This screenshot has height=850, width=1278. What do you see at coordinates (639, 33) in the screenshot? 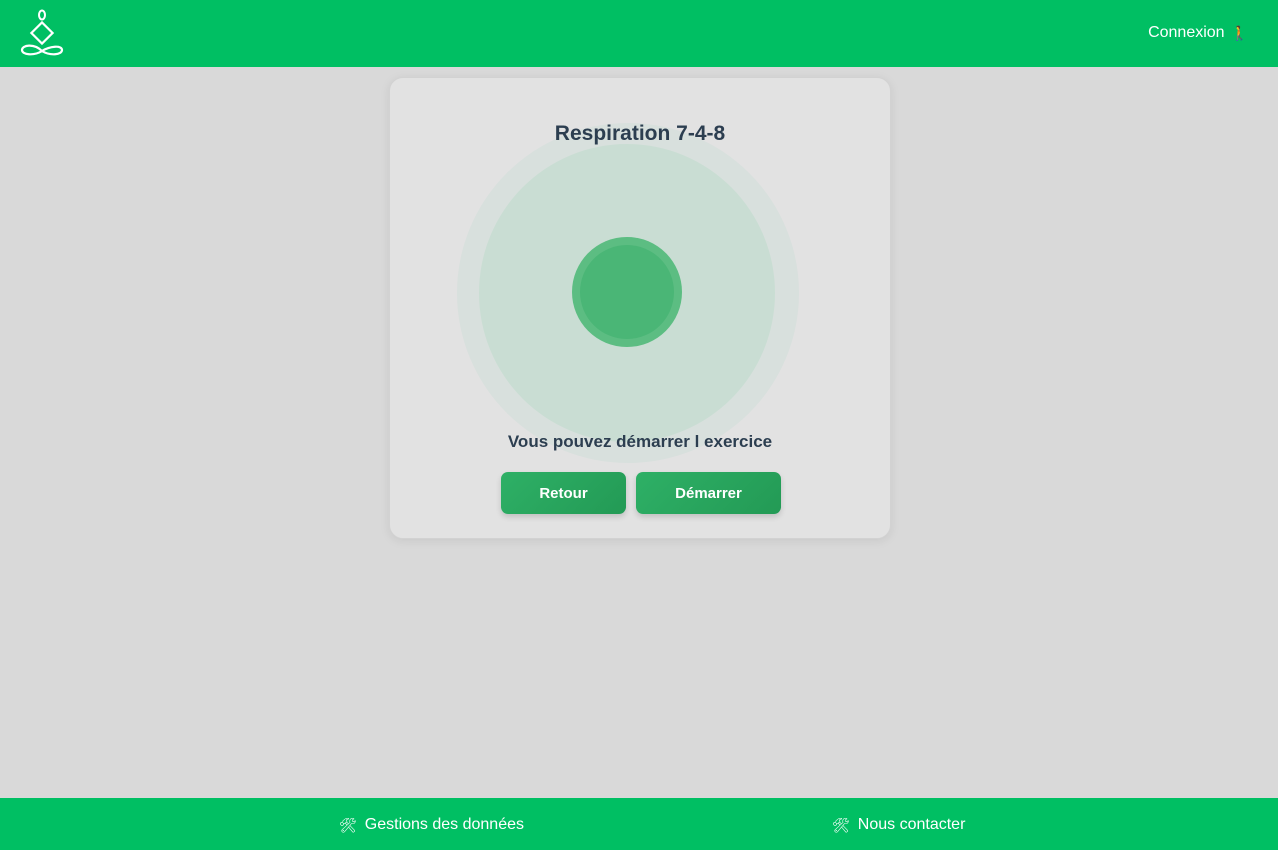
I see `top-navbar: Connexion 🚶` at bounding box center [639, 33].